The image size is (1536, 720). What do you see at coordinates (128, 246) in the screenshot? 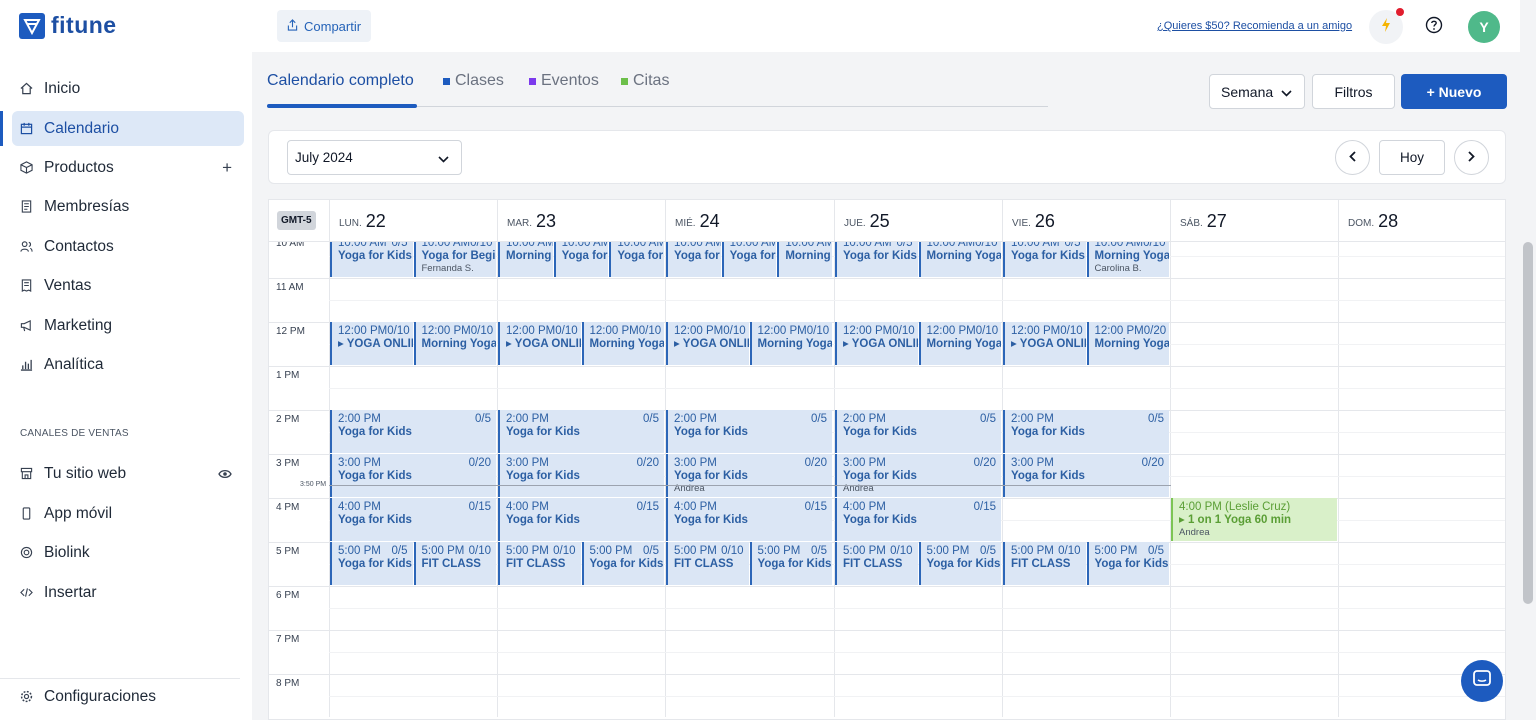
I see `sidebar-item-contactos: Contactos` at bounding box center [128, 246].